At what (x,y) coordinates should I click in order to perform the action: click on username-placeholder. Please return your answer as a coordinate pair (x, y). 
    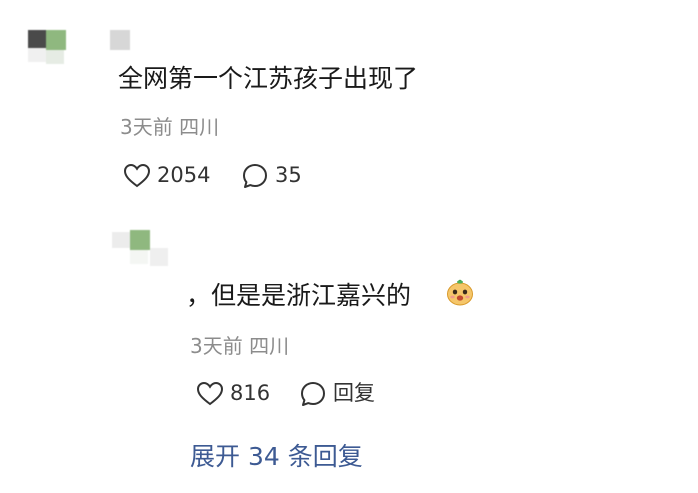
    Looking at the image, I should click on (120, 40).